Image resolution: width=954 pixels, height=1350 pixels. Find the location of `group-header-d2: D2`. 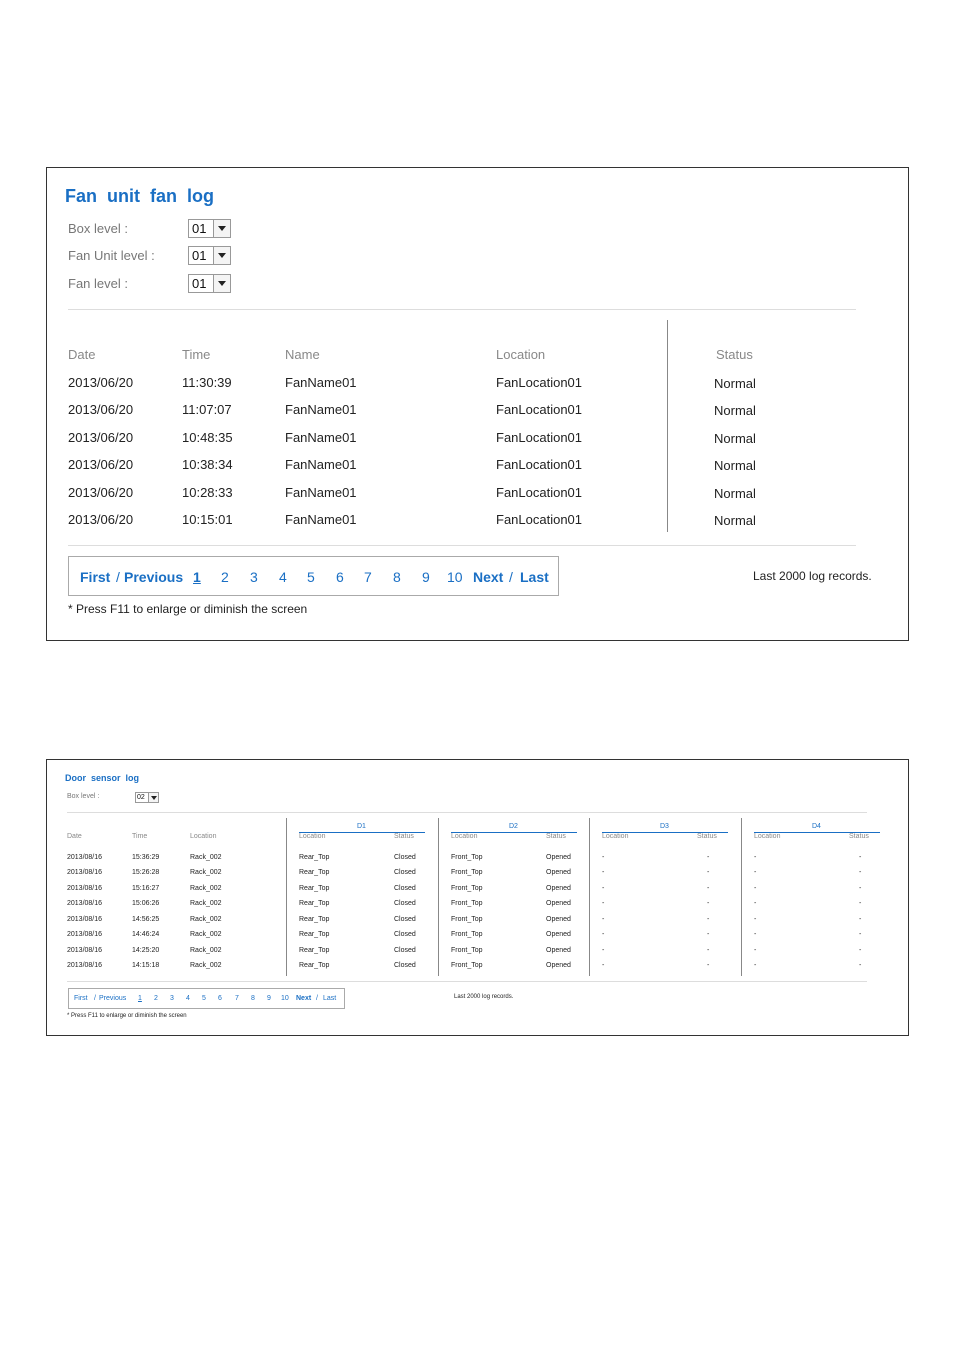

group-header-d2: D2 is located at coordinates (513, 826).